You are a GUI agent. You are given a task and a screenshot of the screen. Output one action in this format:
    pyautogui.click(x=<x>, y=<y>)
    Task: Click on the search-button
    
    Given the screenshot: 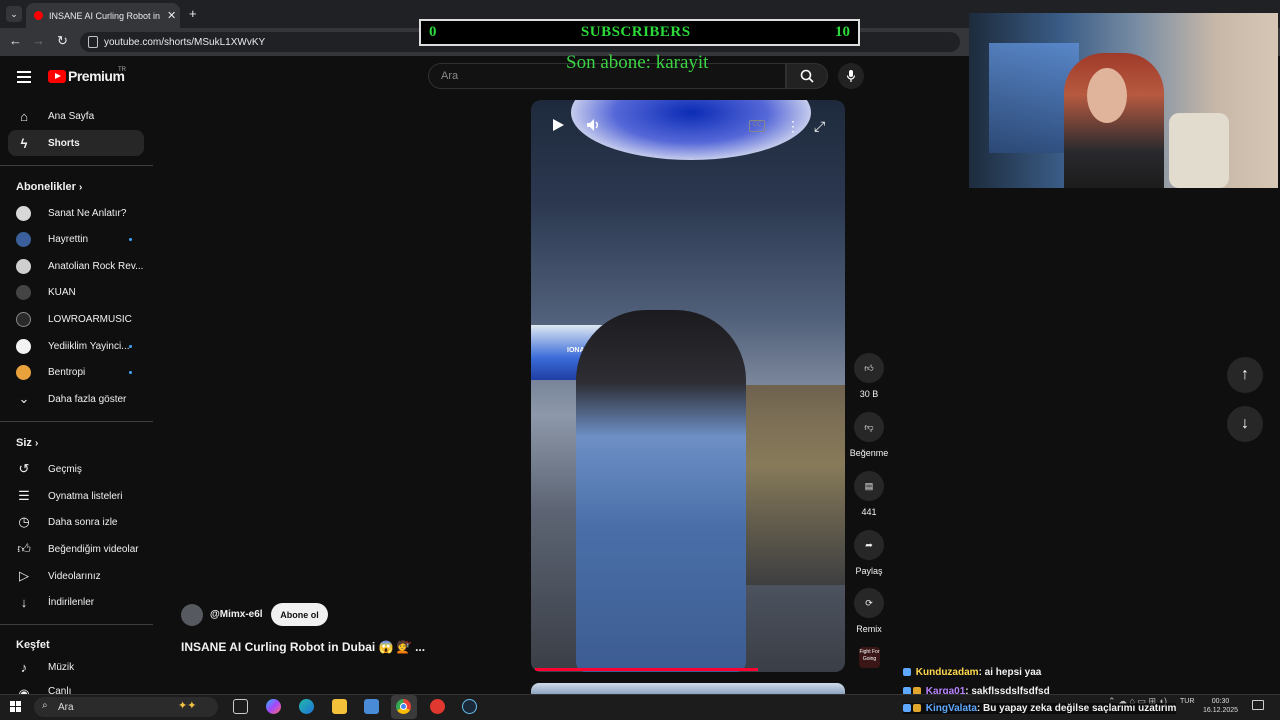 What is the action you would take?
    pyautogui.click(x=807, y=76)
    